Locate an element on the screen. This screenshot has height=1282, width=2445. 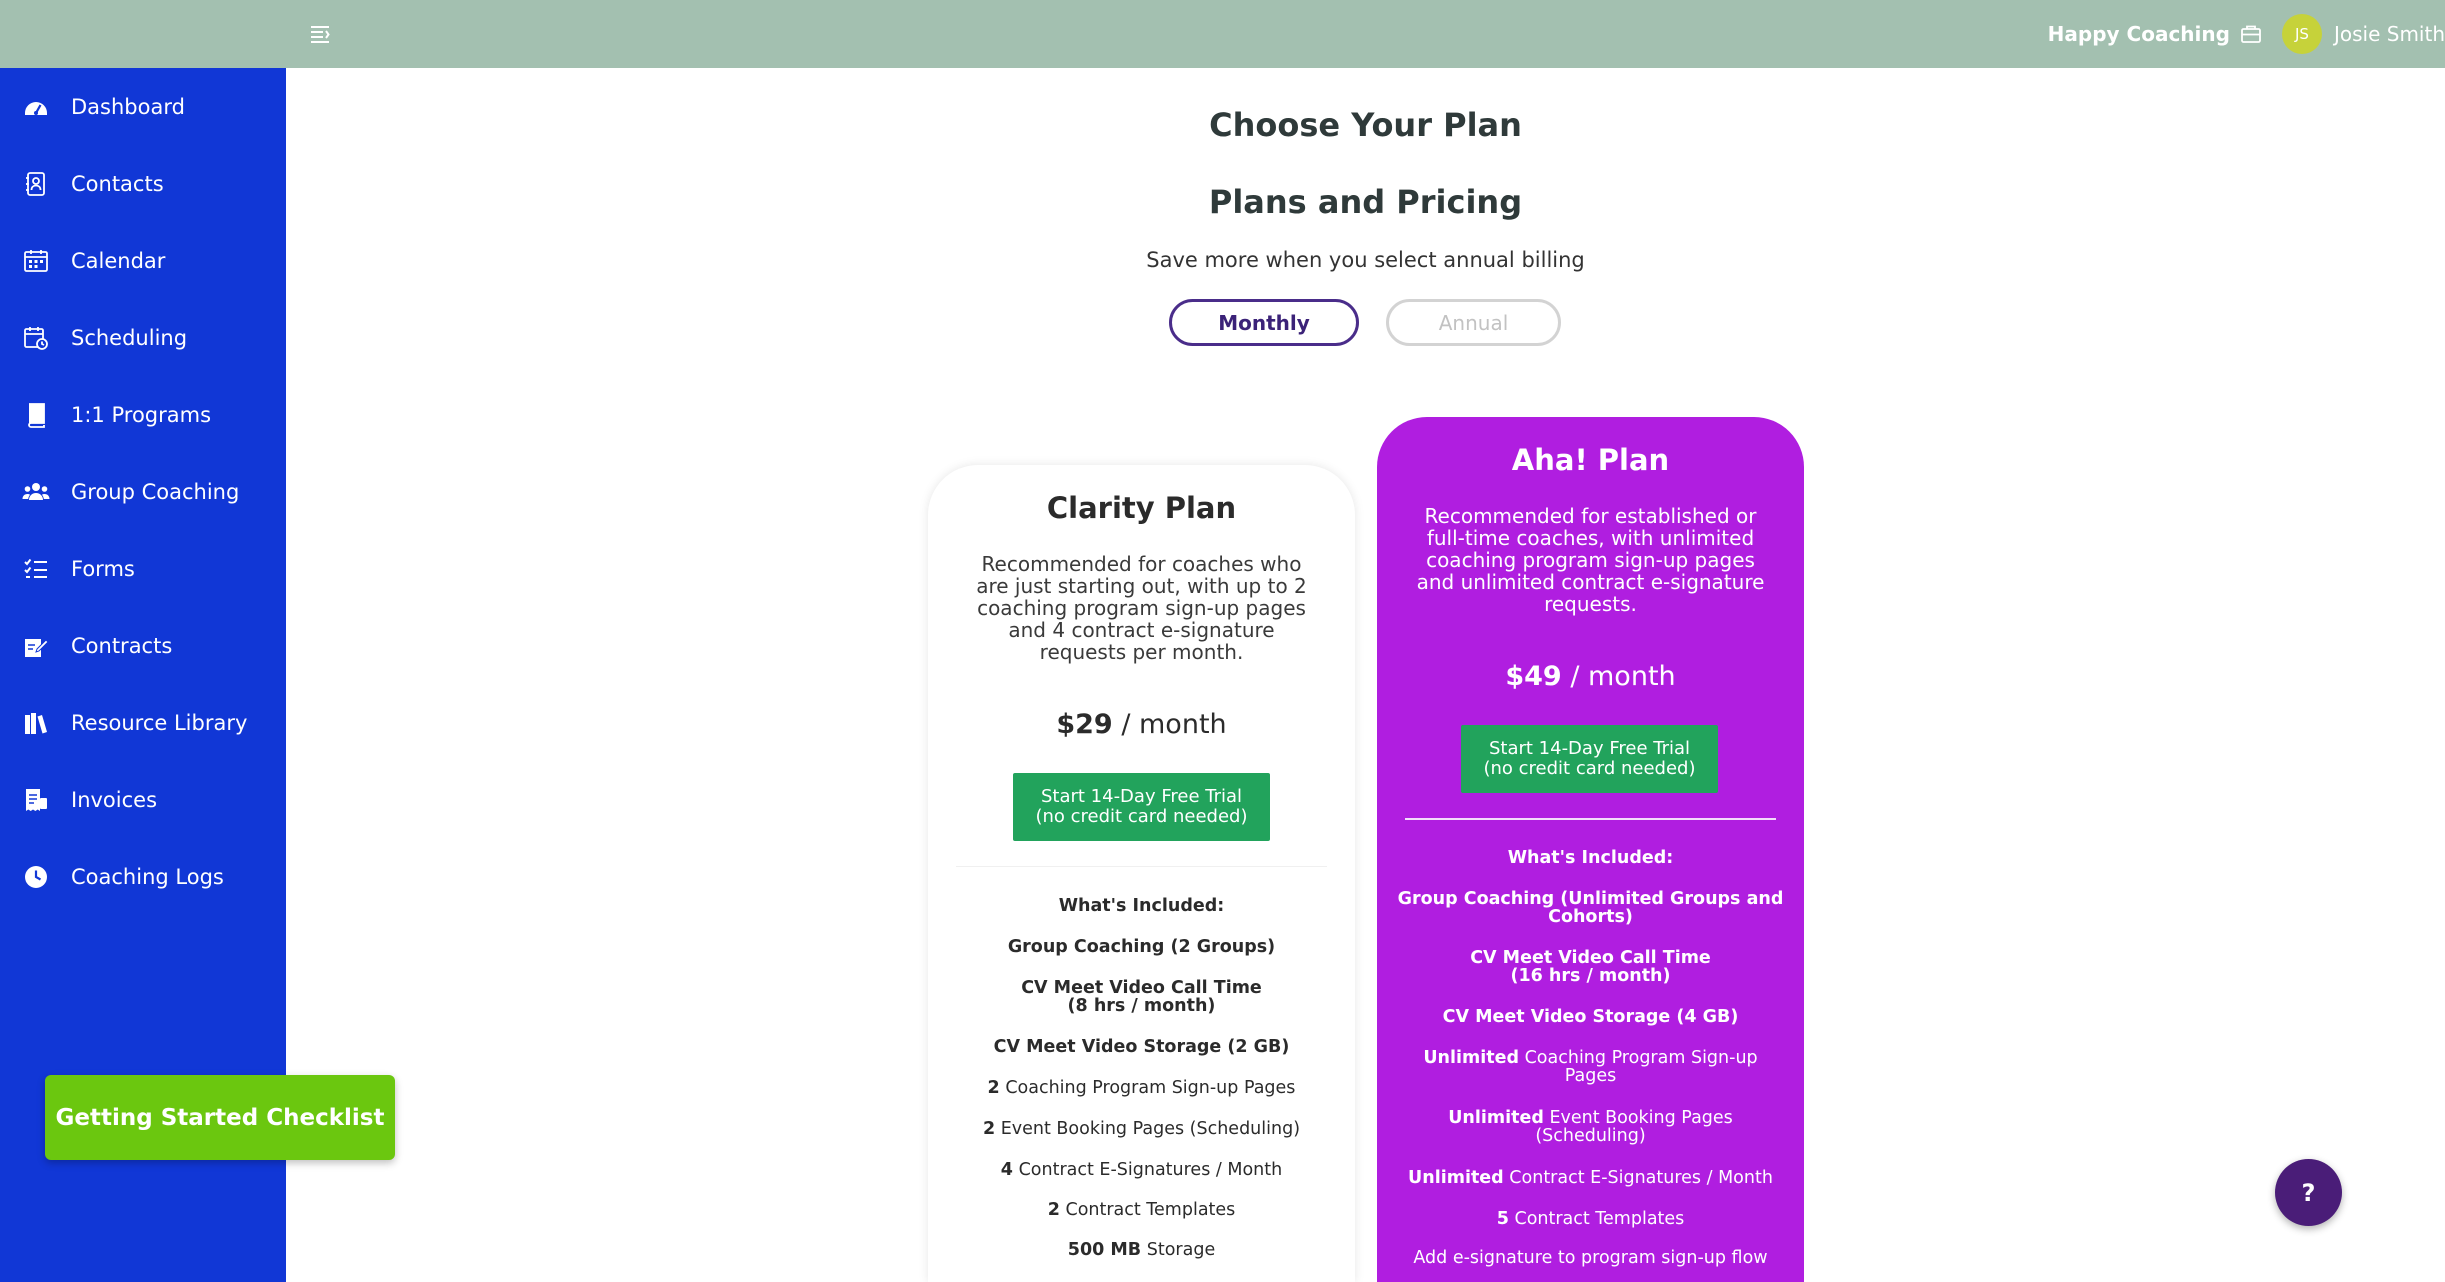
price-amount: $29 is located at coordinates (1084, 724).